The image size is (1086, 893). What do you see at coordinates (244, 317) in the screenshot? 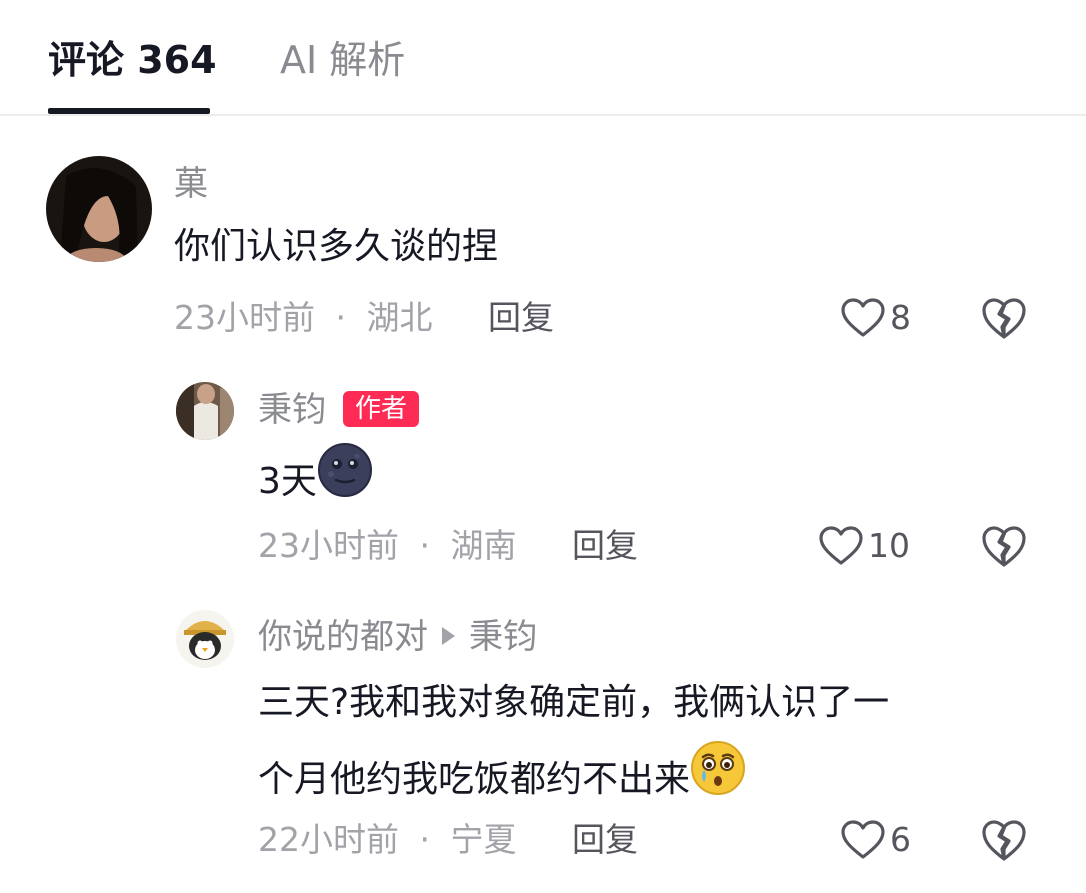
I see `comment-time: 23小时前` at bounding box center [244, 317].